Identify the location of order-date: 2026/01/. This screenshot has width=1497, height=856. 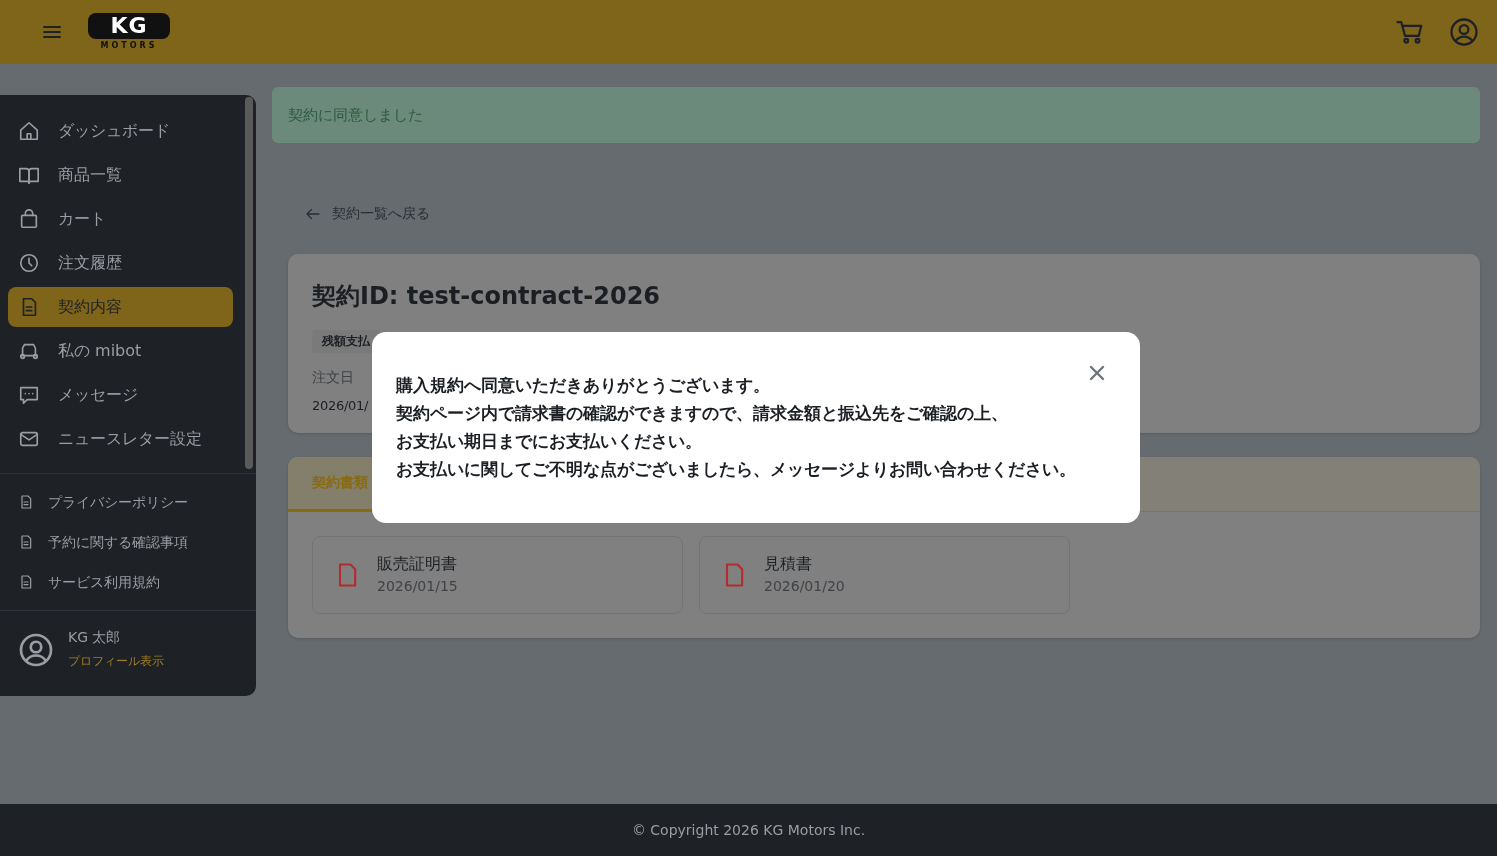
(340, 405).